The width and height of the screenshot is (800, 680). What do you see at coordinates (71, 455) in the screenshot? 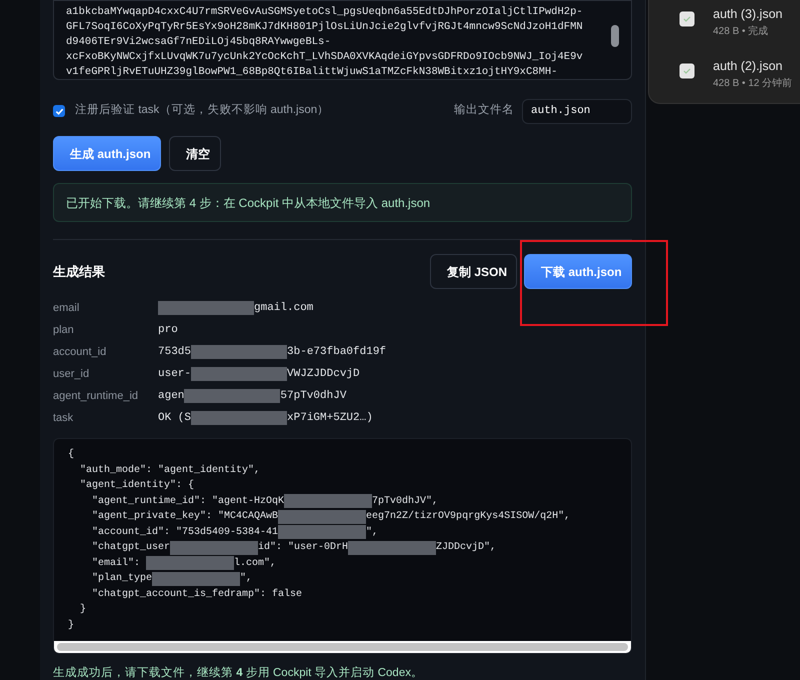
I see `code-text: {` at bounding box center [71, 455].